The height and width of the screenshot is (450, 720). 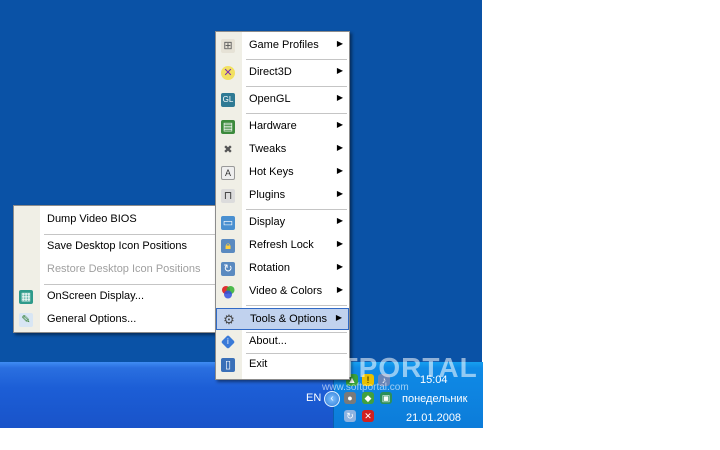 What do you see at coordinates (228, 223) in the screenshot?
I see `monitor-icon: ▭` at bounding box center [228, 223].